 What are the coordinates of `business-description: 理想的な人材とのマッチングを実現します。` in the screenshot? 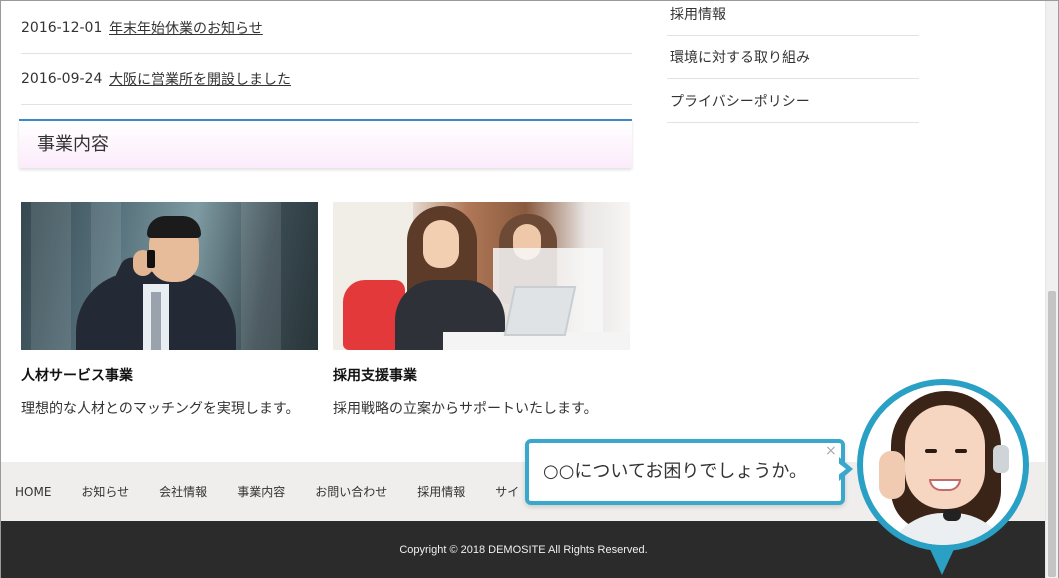 It's located at (160, 409).